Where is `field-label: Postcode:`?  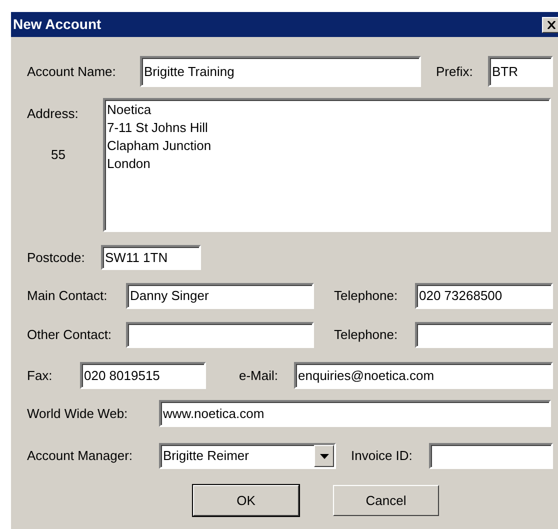 field-label: Postcode: is located at coordinates (56, 257).